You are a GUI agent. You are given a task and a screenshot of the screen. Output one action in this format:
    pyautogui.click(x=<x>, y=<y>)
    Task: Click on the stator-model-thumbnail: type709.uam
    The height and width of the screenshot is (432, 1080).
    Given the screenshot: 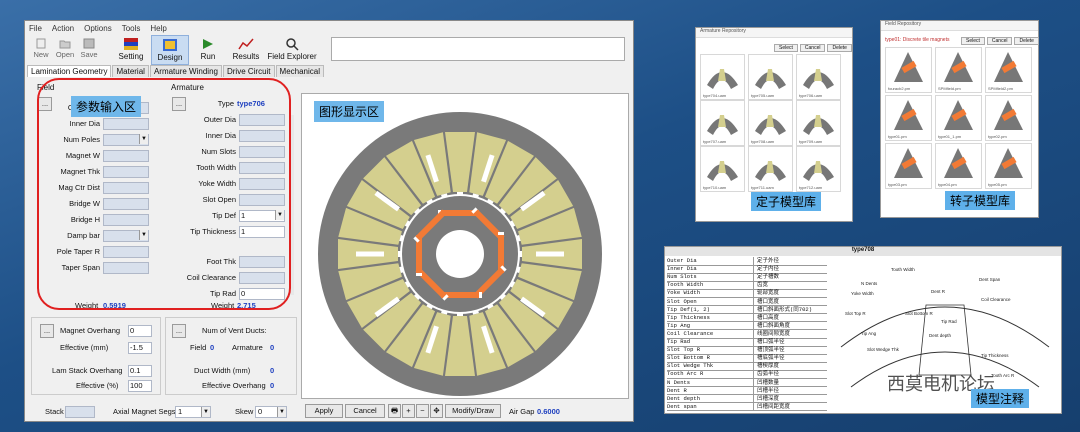 What is the action you would take?
    pyautogui.click(x=818, y=123)
    